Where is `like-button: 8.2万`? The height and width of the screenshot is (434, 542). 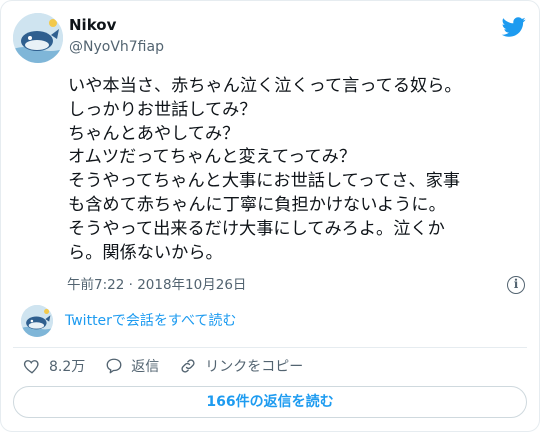 like-button: 8.2万 is located at coordinates (54, 366).